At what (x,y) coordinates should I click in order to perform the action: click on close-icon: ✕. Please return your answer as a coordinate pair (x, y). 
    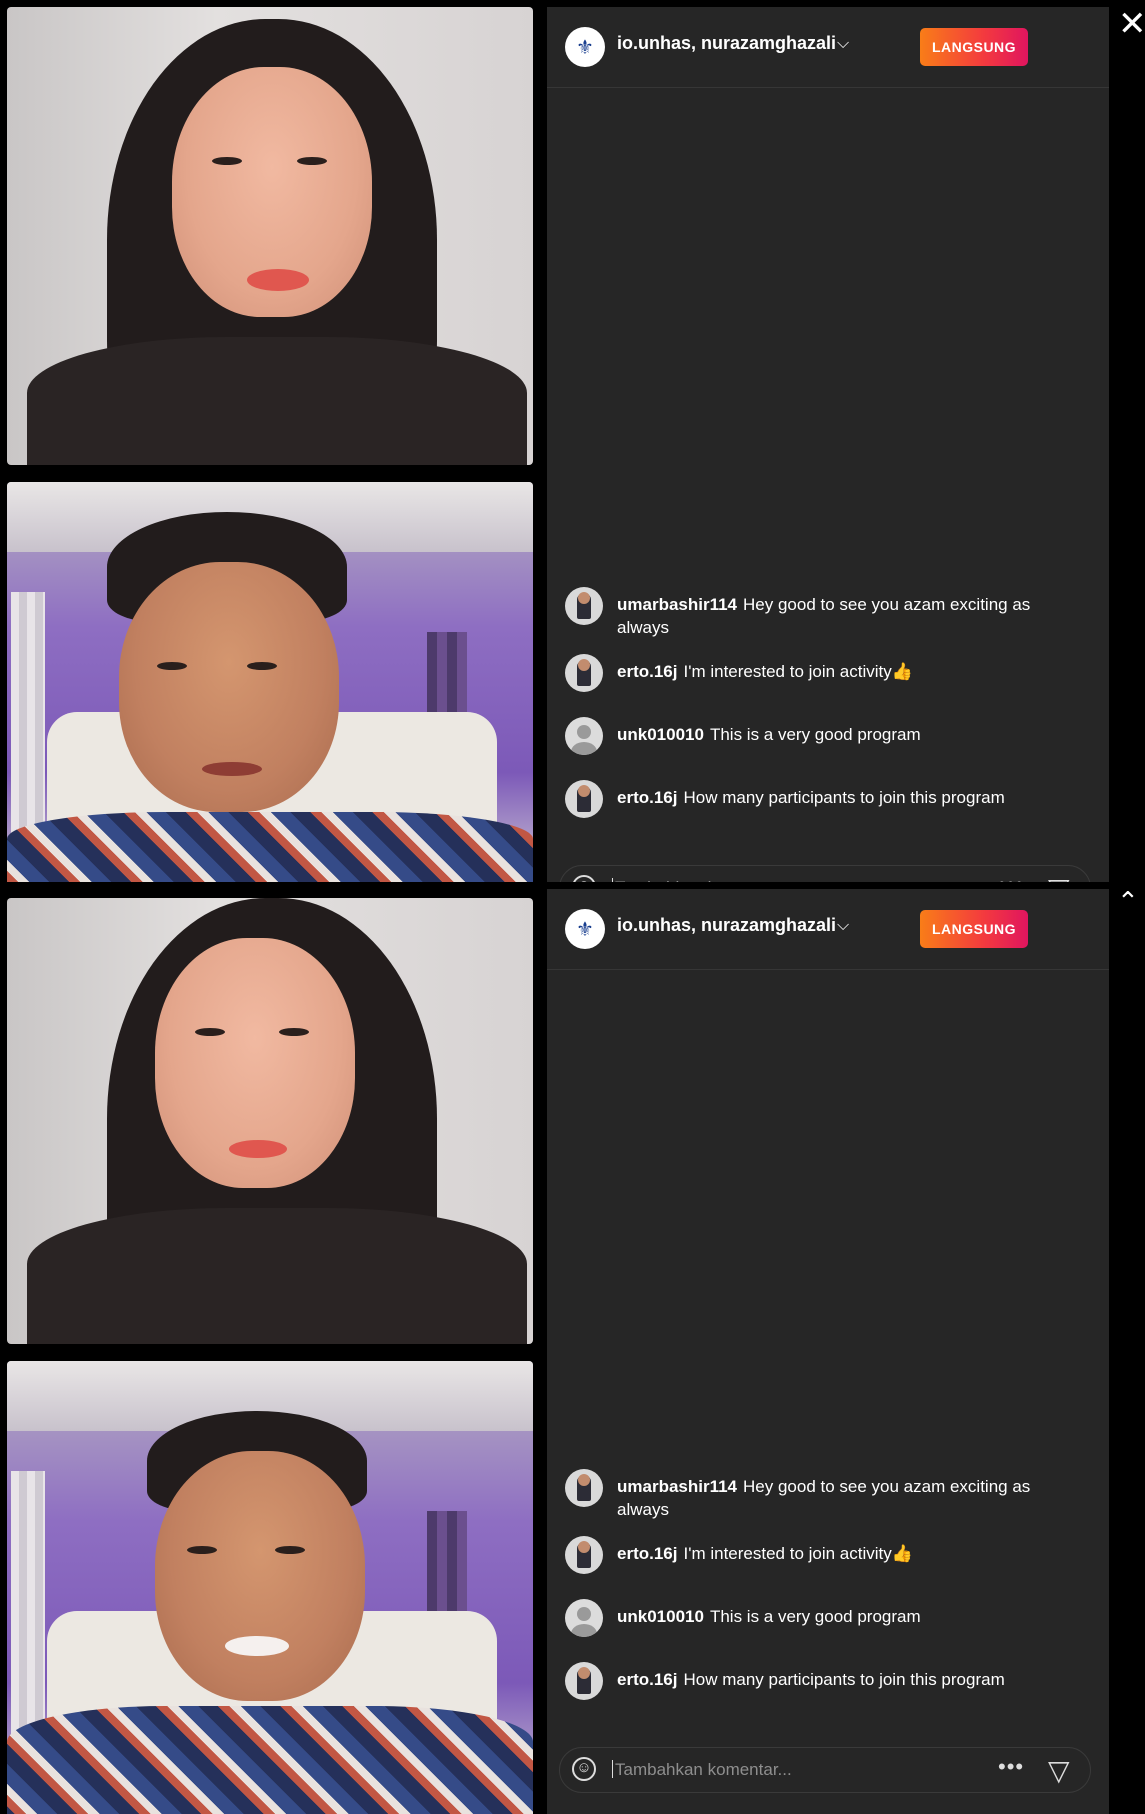
    Looking at the image, I should click on (1131, 24).